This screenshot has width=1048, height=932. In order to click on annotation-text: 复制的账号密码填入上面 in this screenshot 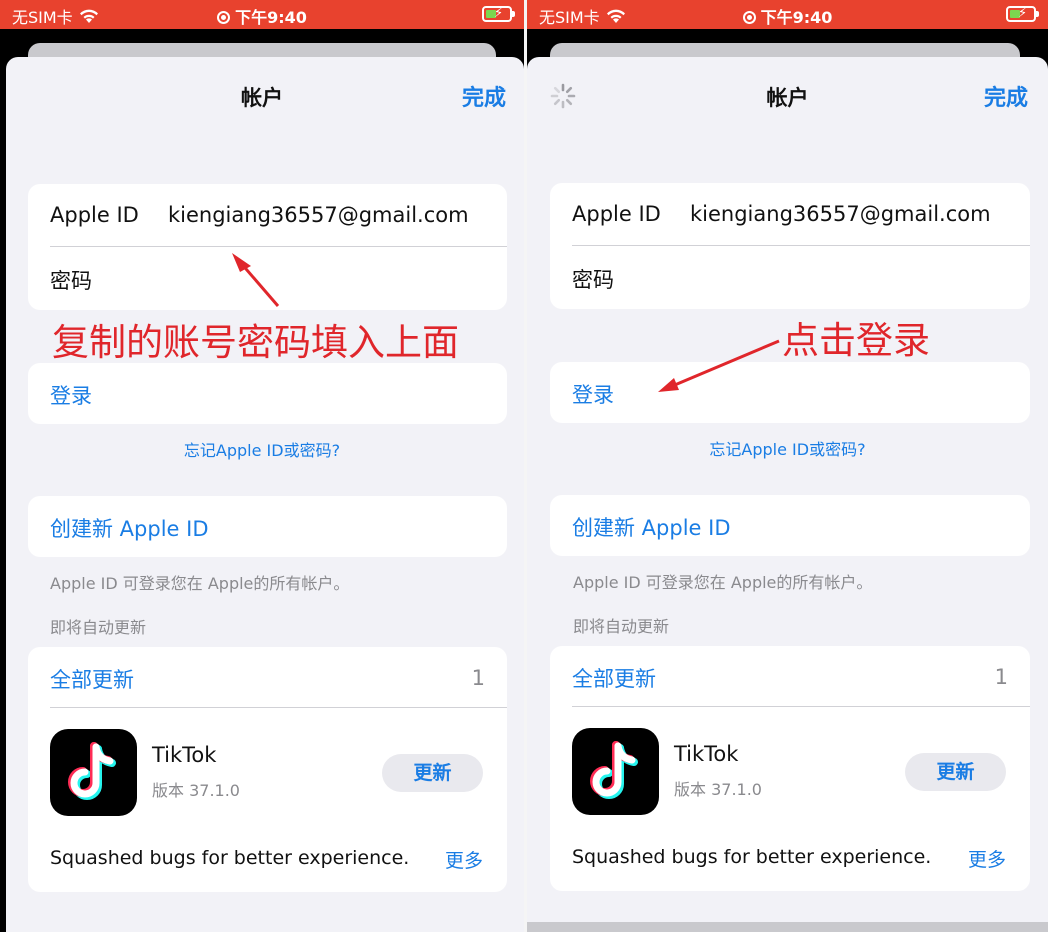, I will do `click(255, 342)`.